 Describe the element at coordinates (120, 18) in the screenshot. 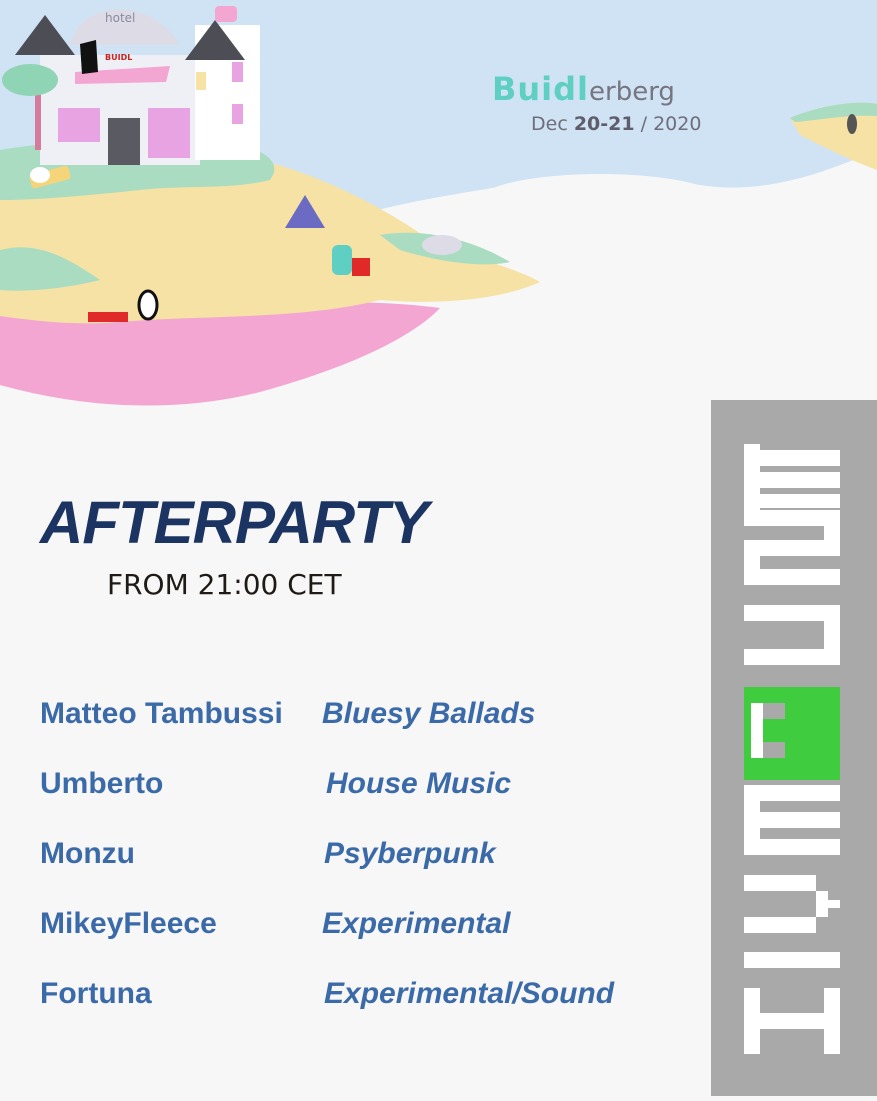

I see `svg-text: hotel` at that location.